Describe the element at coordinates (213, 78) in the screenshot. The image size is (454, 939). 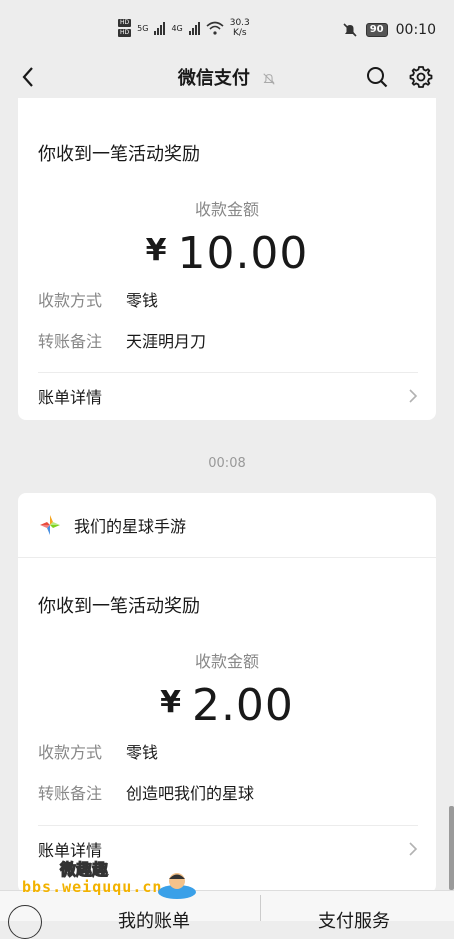
I see `page-title-text: 微信支付` at that location.